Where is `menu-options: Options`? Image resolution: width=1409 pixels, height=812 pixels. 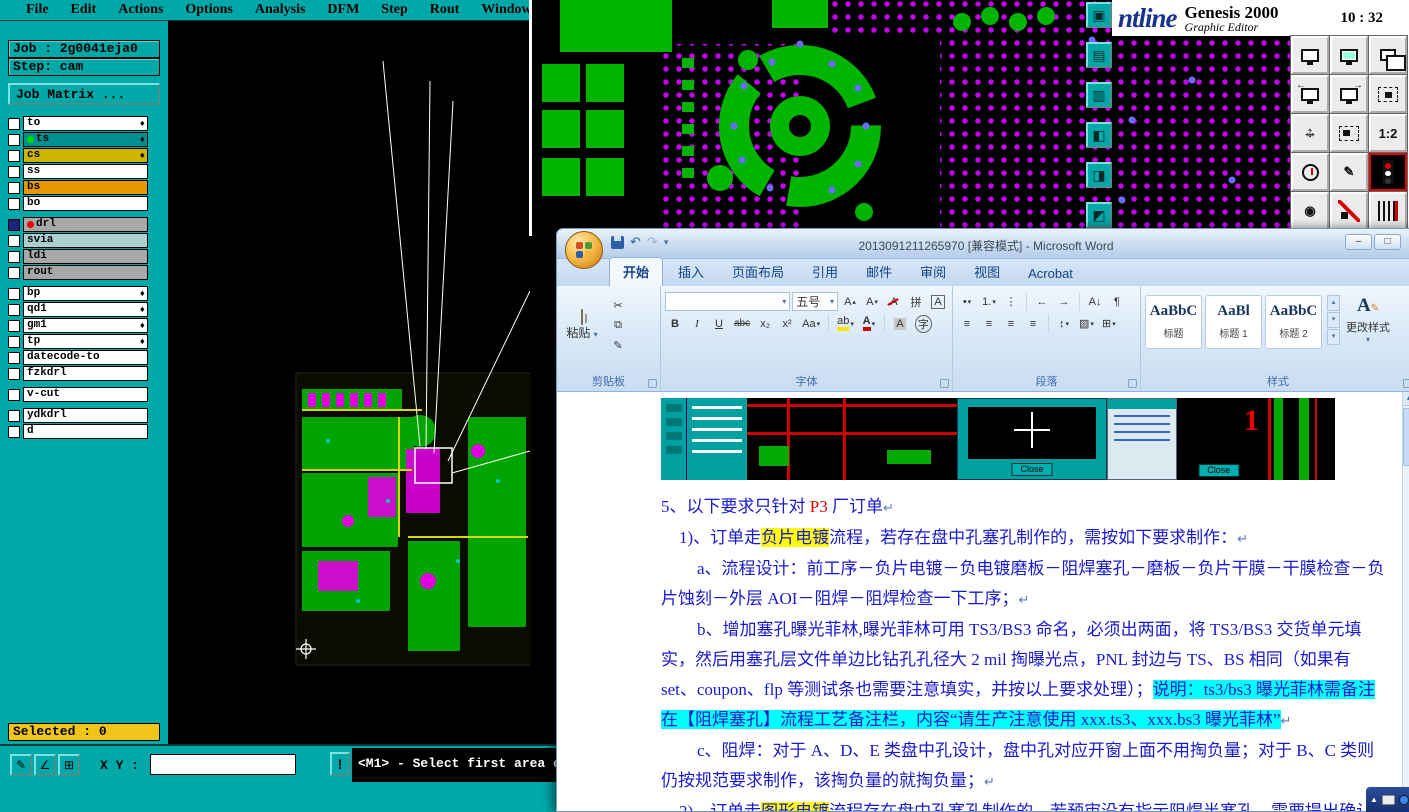
menu-options: Options is located at coordinates (208, 10).